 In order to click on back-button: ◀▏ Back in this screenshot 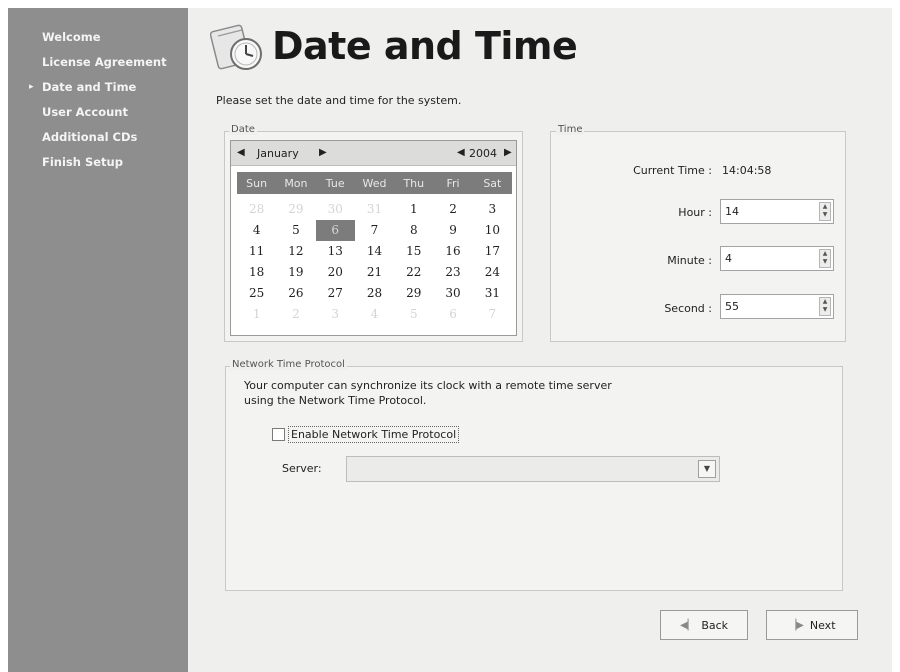, I will do `click(704, 625)`.